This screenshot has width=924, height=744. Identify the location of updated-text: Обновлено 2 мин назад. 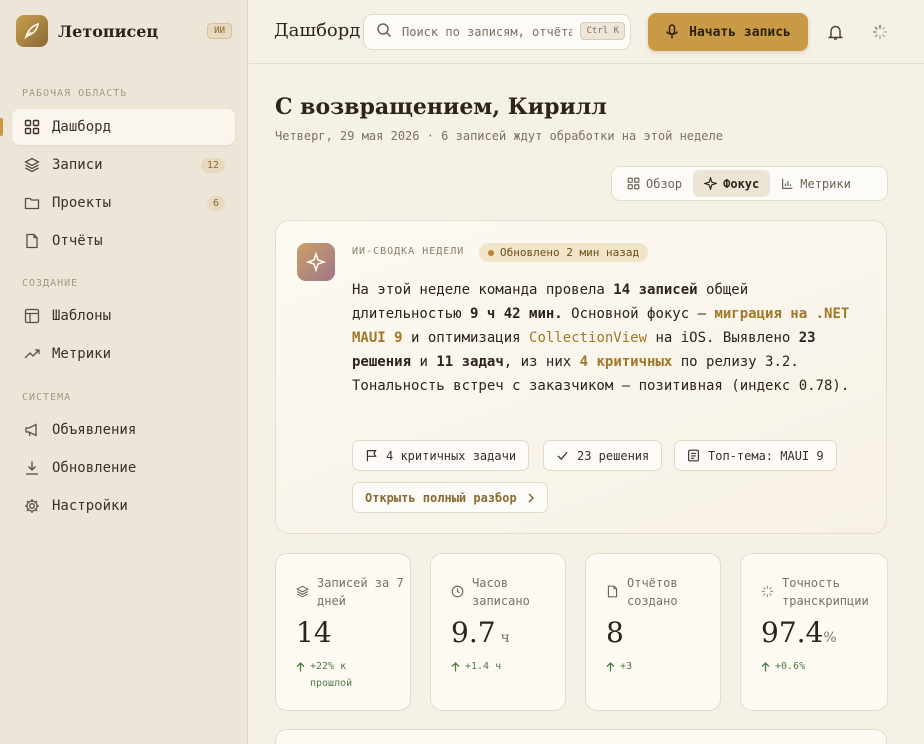
(570, 252).